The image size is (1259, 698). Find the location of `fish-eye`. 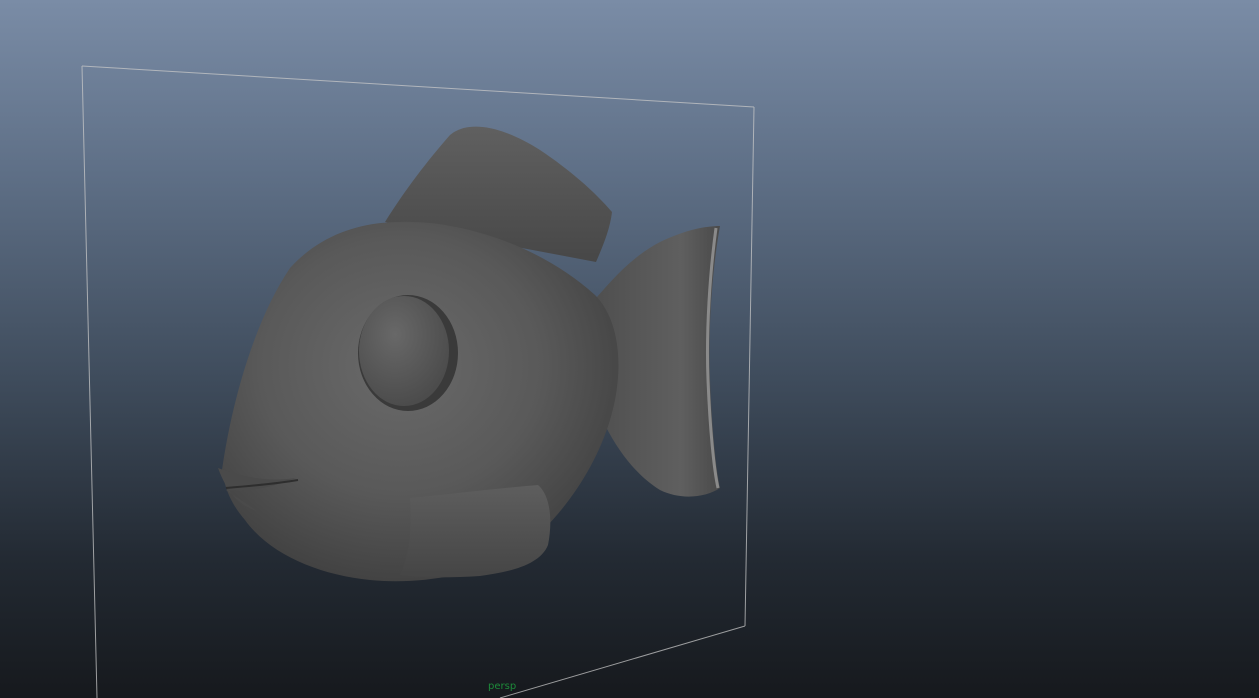

fish-eye is located at coordinates (404, 351).